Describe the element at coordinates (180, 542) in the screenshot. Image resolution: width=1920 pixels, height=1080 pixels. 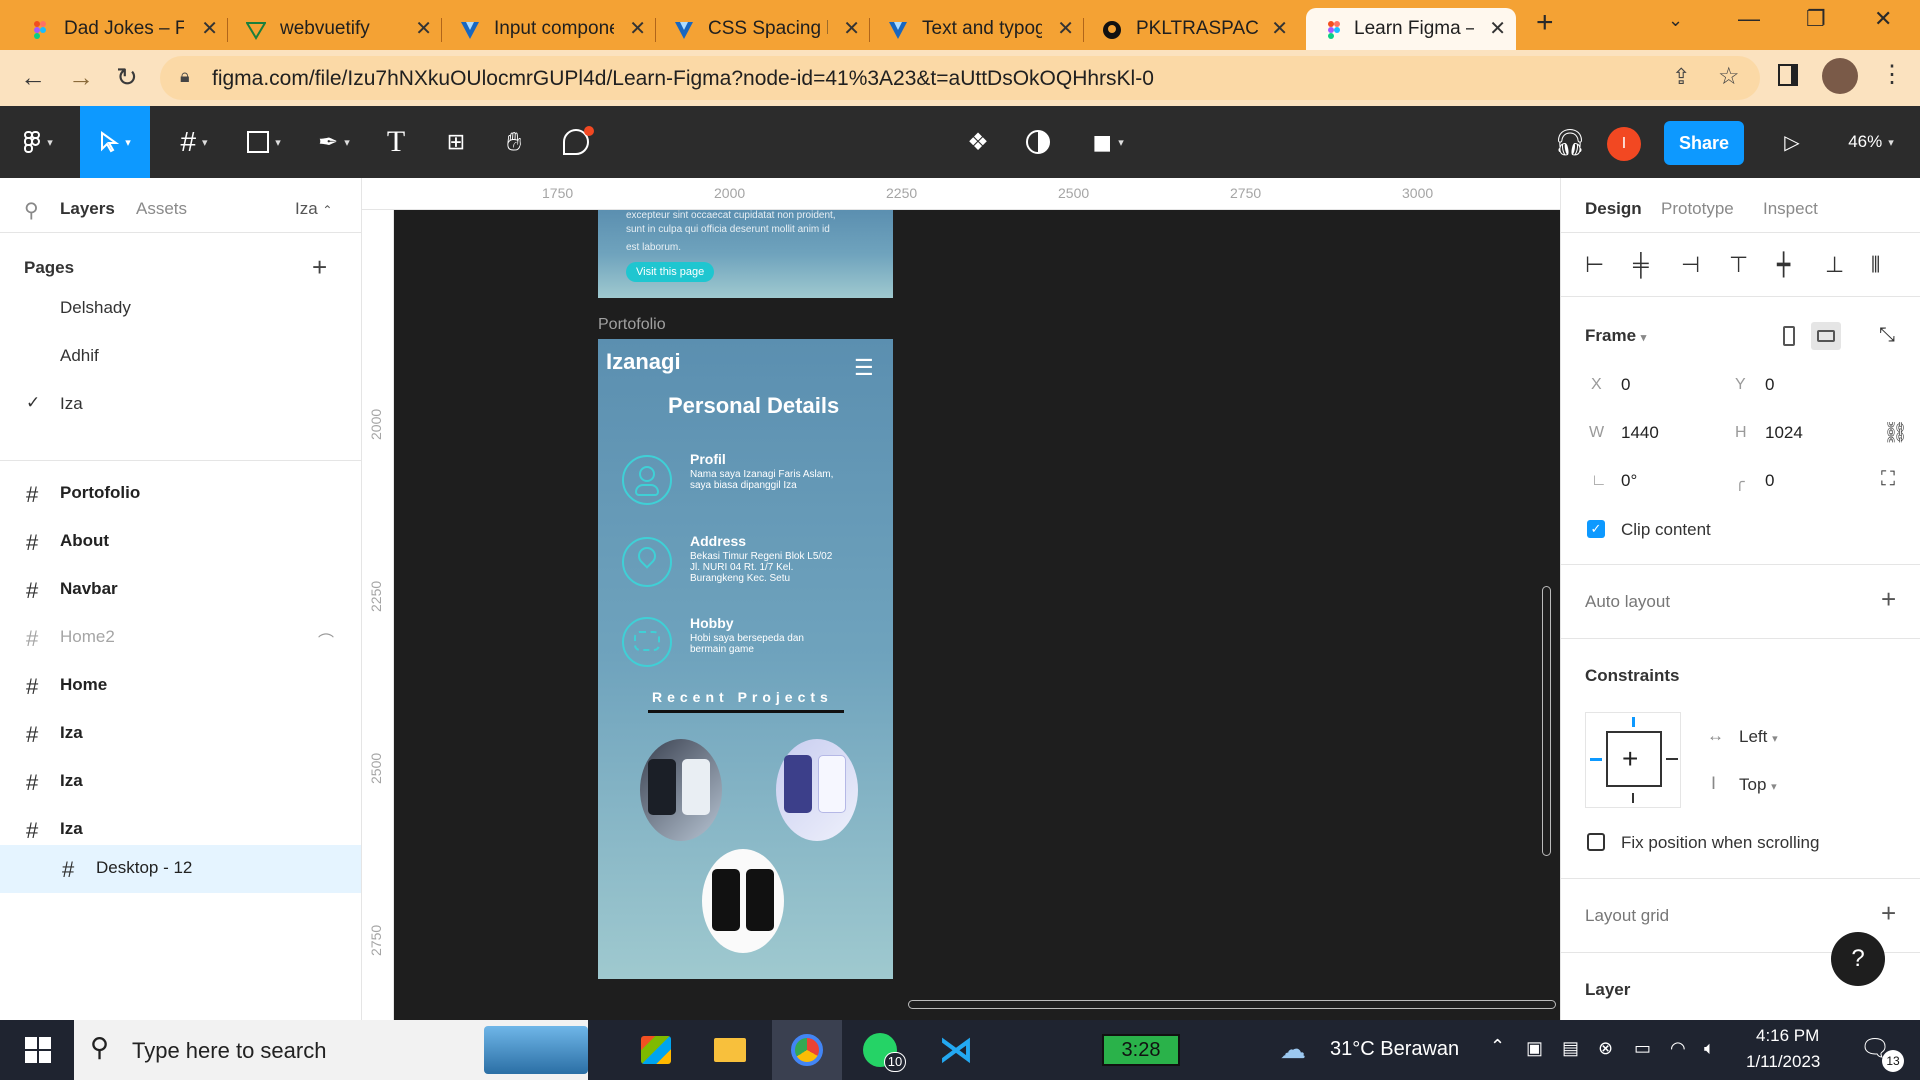
I see `layer-about: # About` at that location.